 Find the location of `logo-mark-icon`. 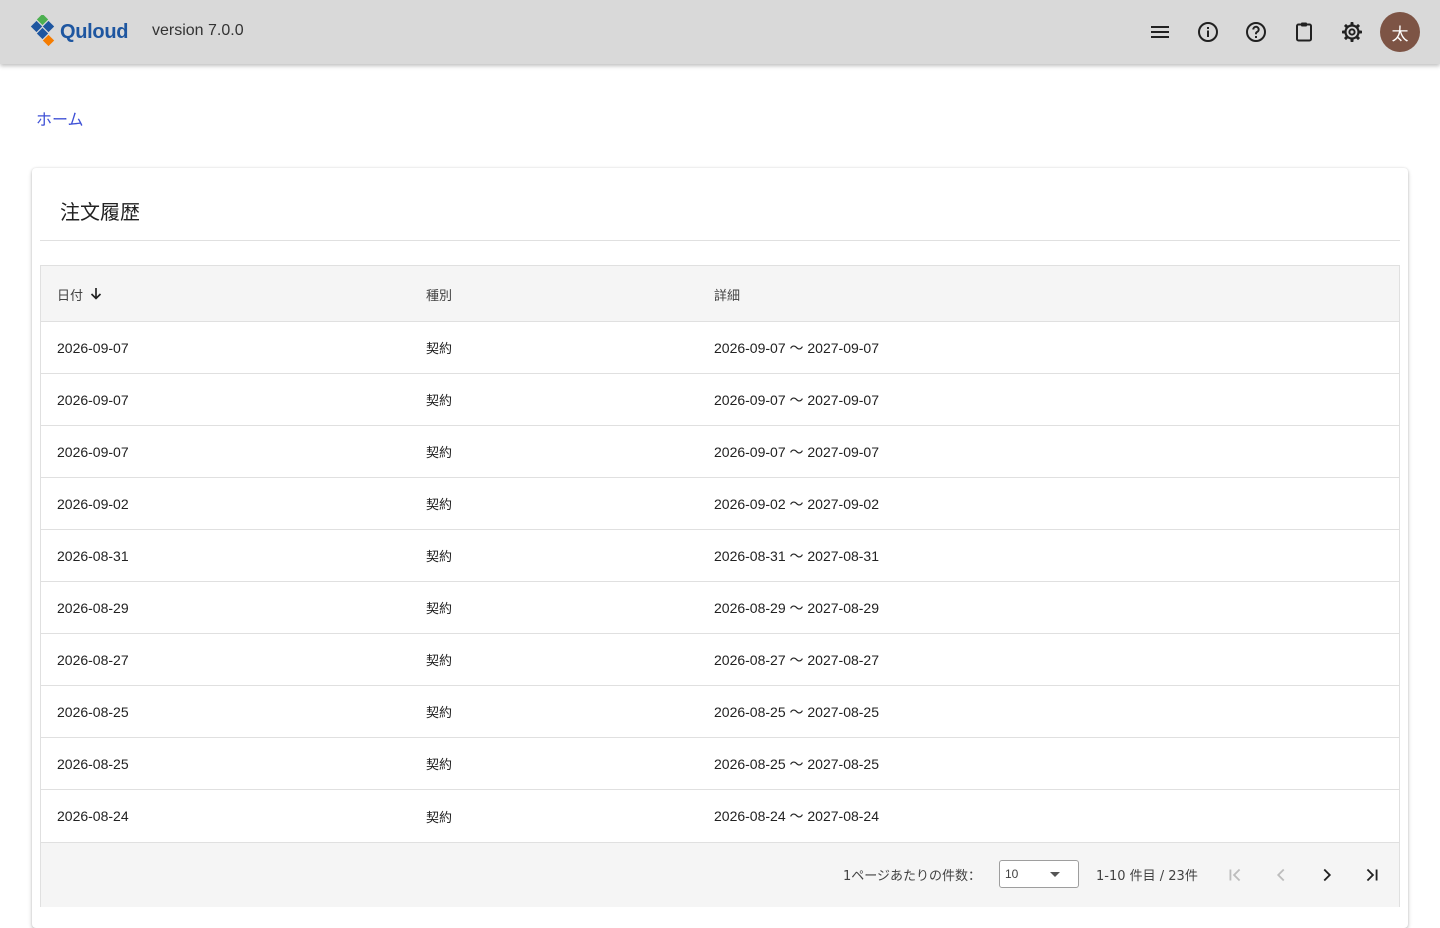

logo-mark-icon is located at coordinates (44, 31).